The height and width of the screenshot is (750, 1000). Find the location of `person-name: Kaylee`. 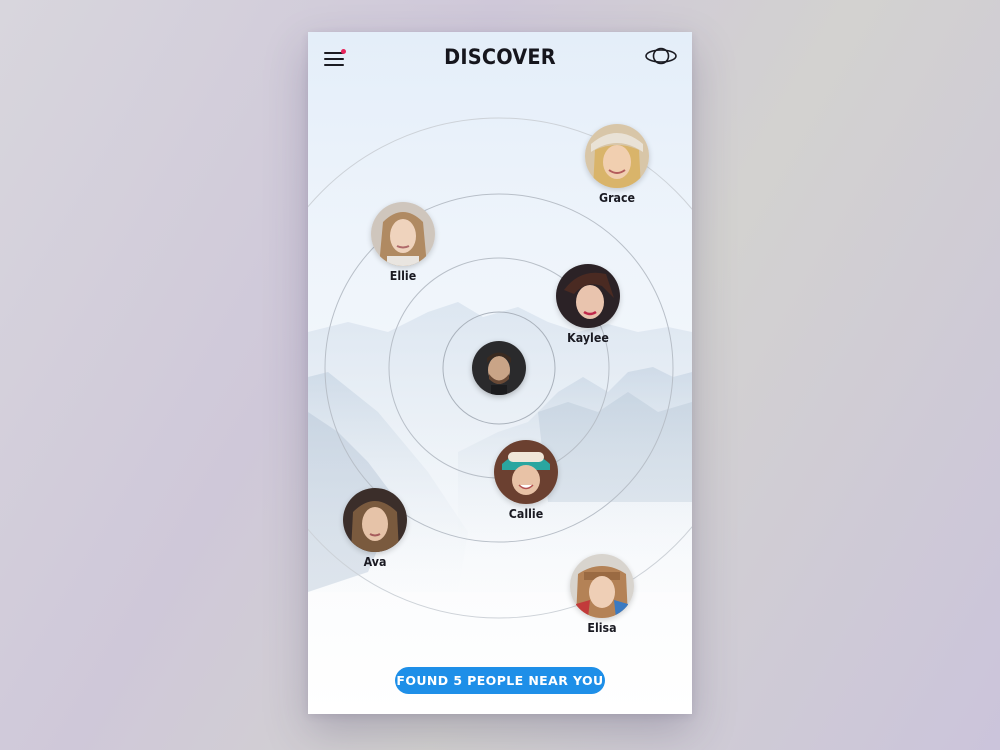

person-name: Kaylee is located at coordinates (588, 338).